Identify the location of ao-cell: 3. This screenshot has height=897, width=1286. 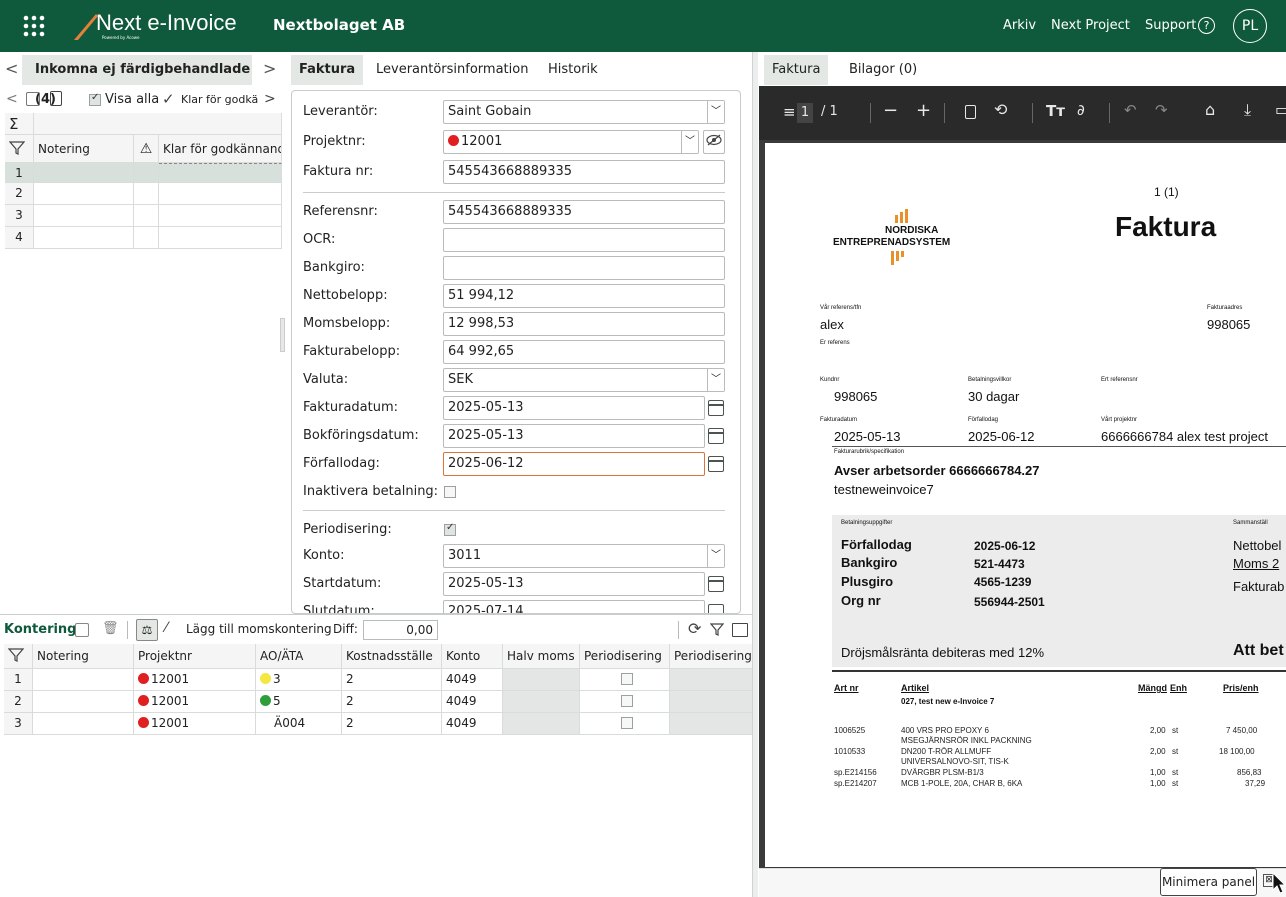
(299, 680).